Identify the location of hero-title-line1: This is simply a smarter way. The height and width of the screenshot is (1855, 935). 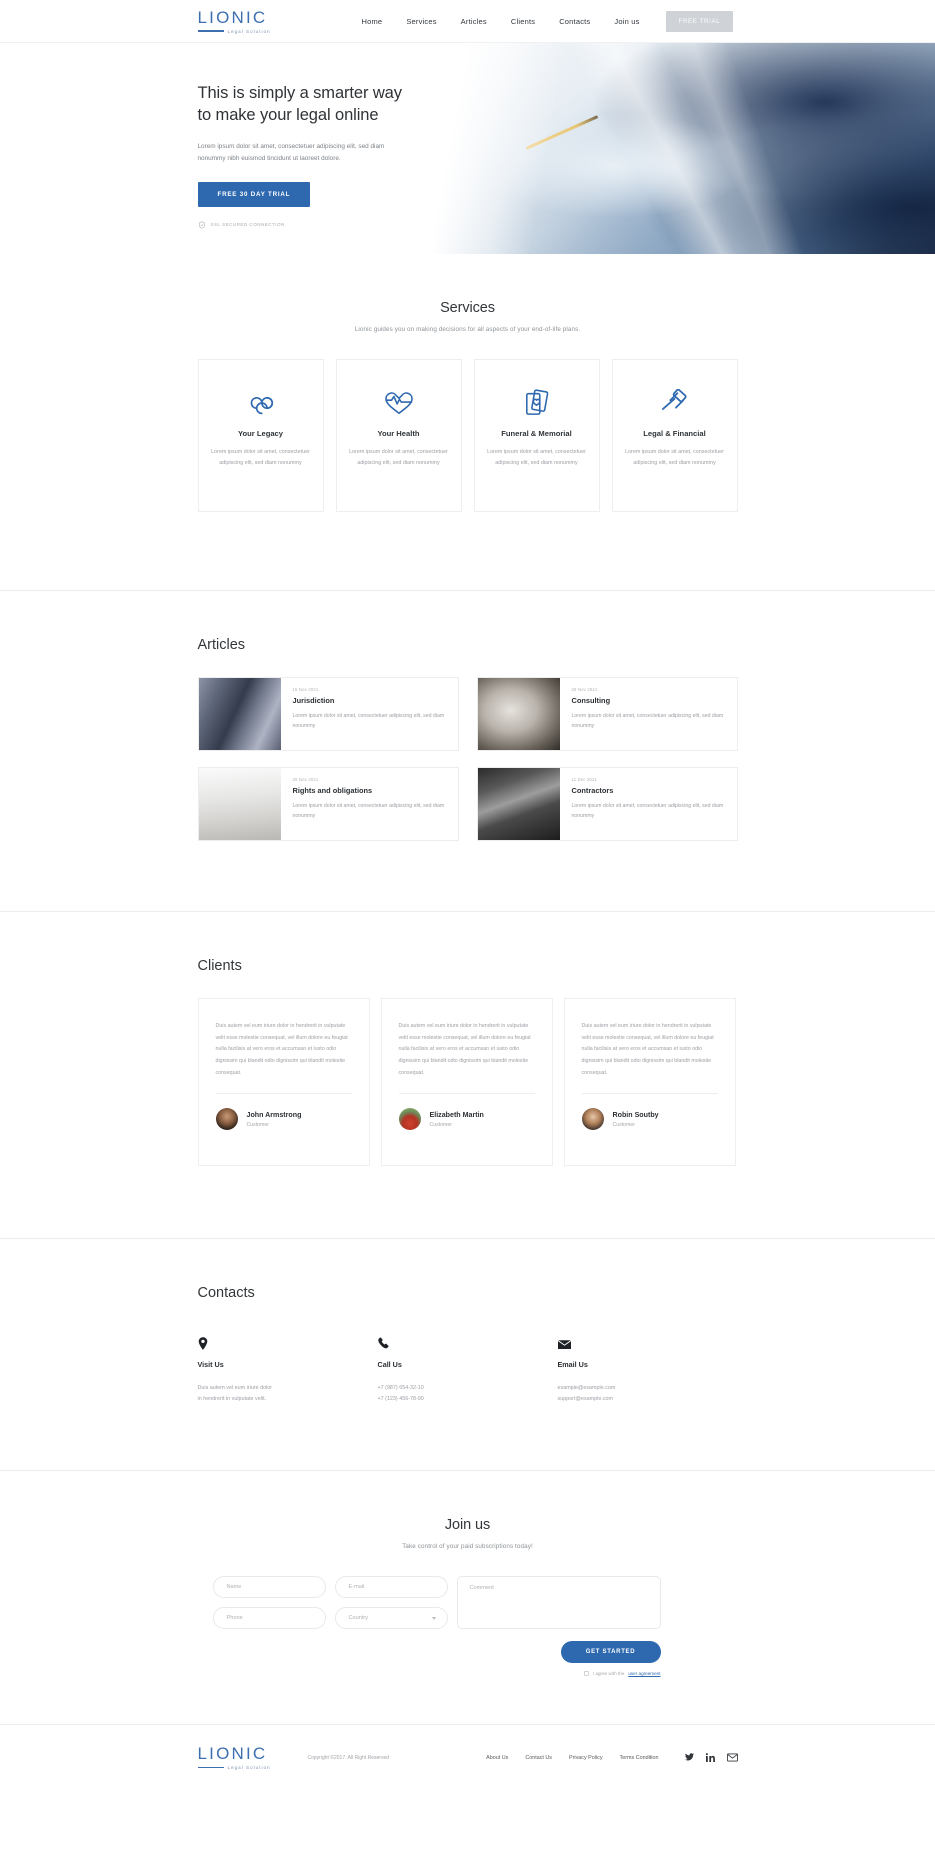
(300, 93).